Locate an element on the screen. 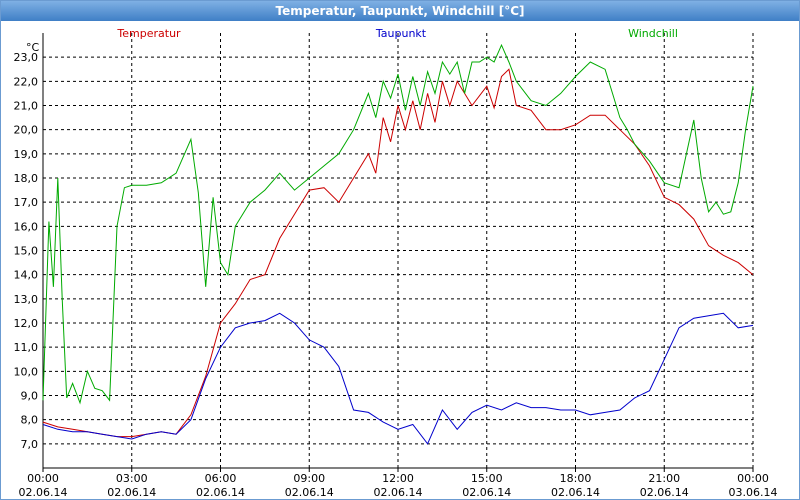  y-tick-label: 7,0 is located at coordinates (30, 444).